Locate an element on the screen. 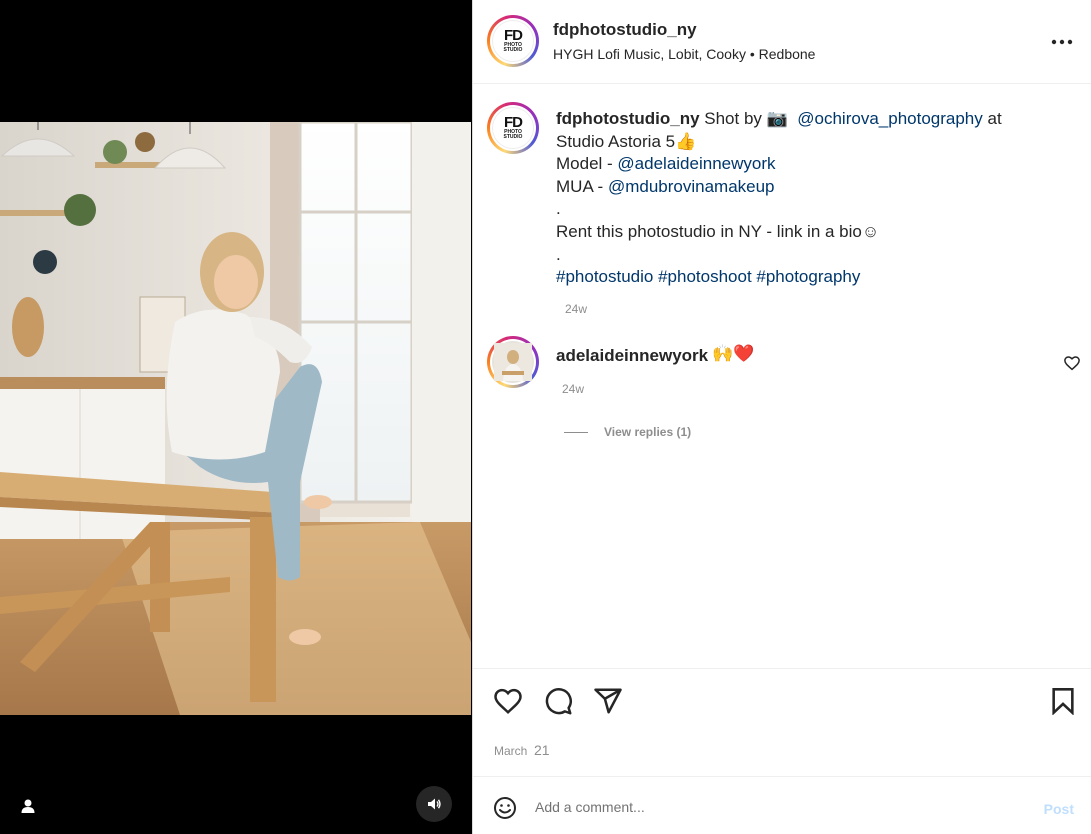 This screenshot has width=1091, height=834. divider is located at coordinates (576, 432).